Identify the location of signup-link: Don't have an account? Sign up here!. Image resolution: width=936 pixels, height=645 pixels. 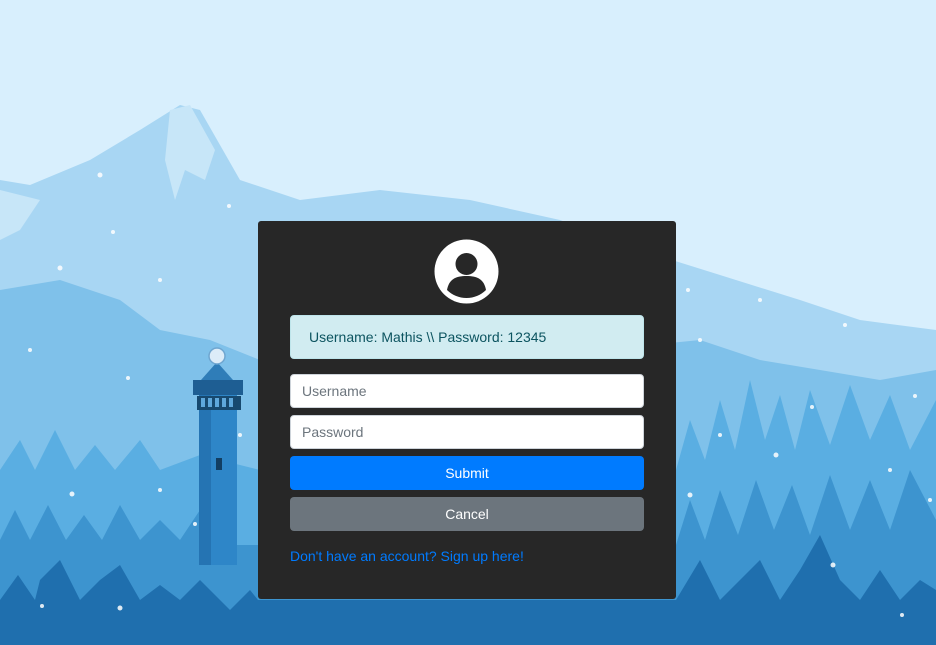
(407, 556).